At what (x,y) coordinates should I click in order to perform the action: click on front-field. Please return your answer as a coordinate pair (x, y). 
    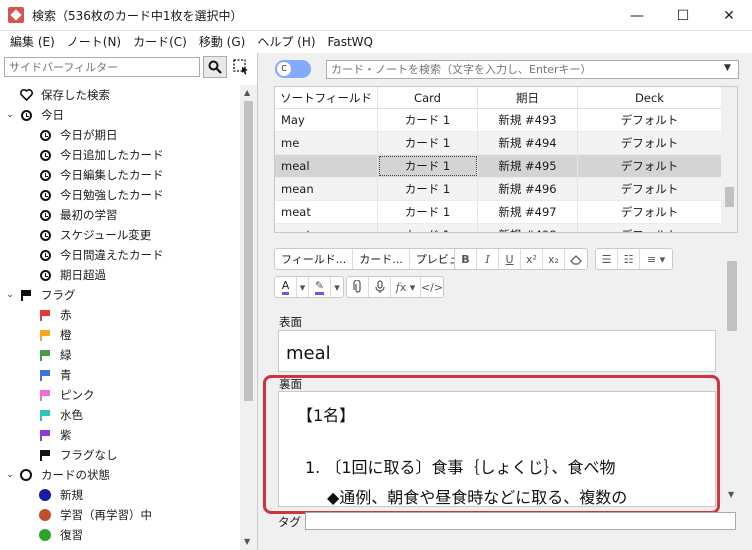
    Looking at the image, I should click on (497, 351).